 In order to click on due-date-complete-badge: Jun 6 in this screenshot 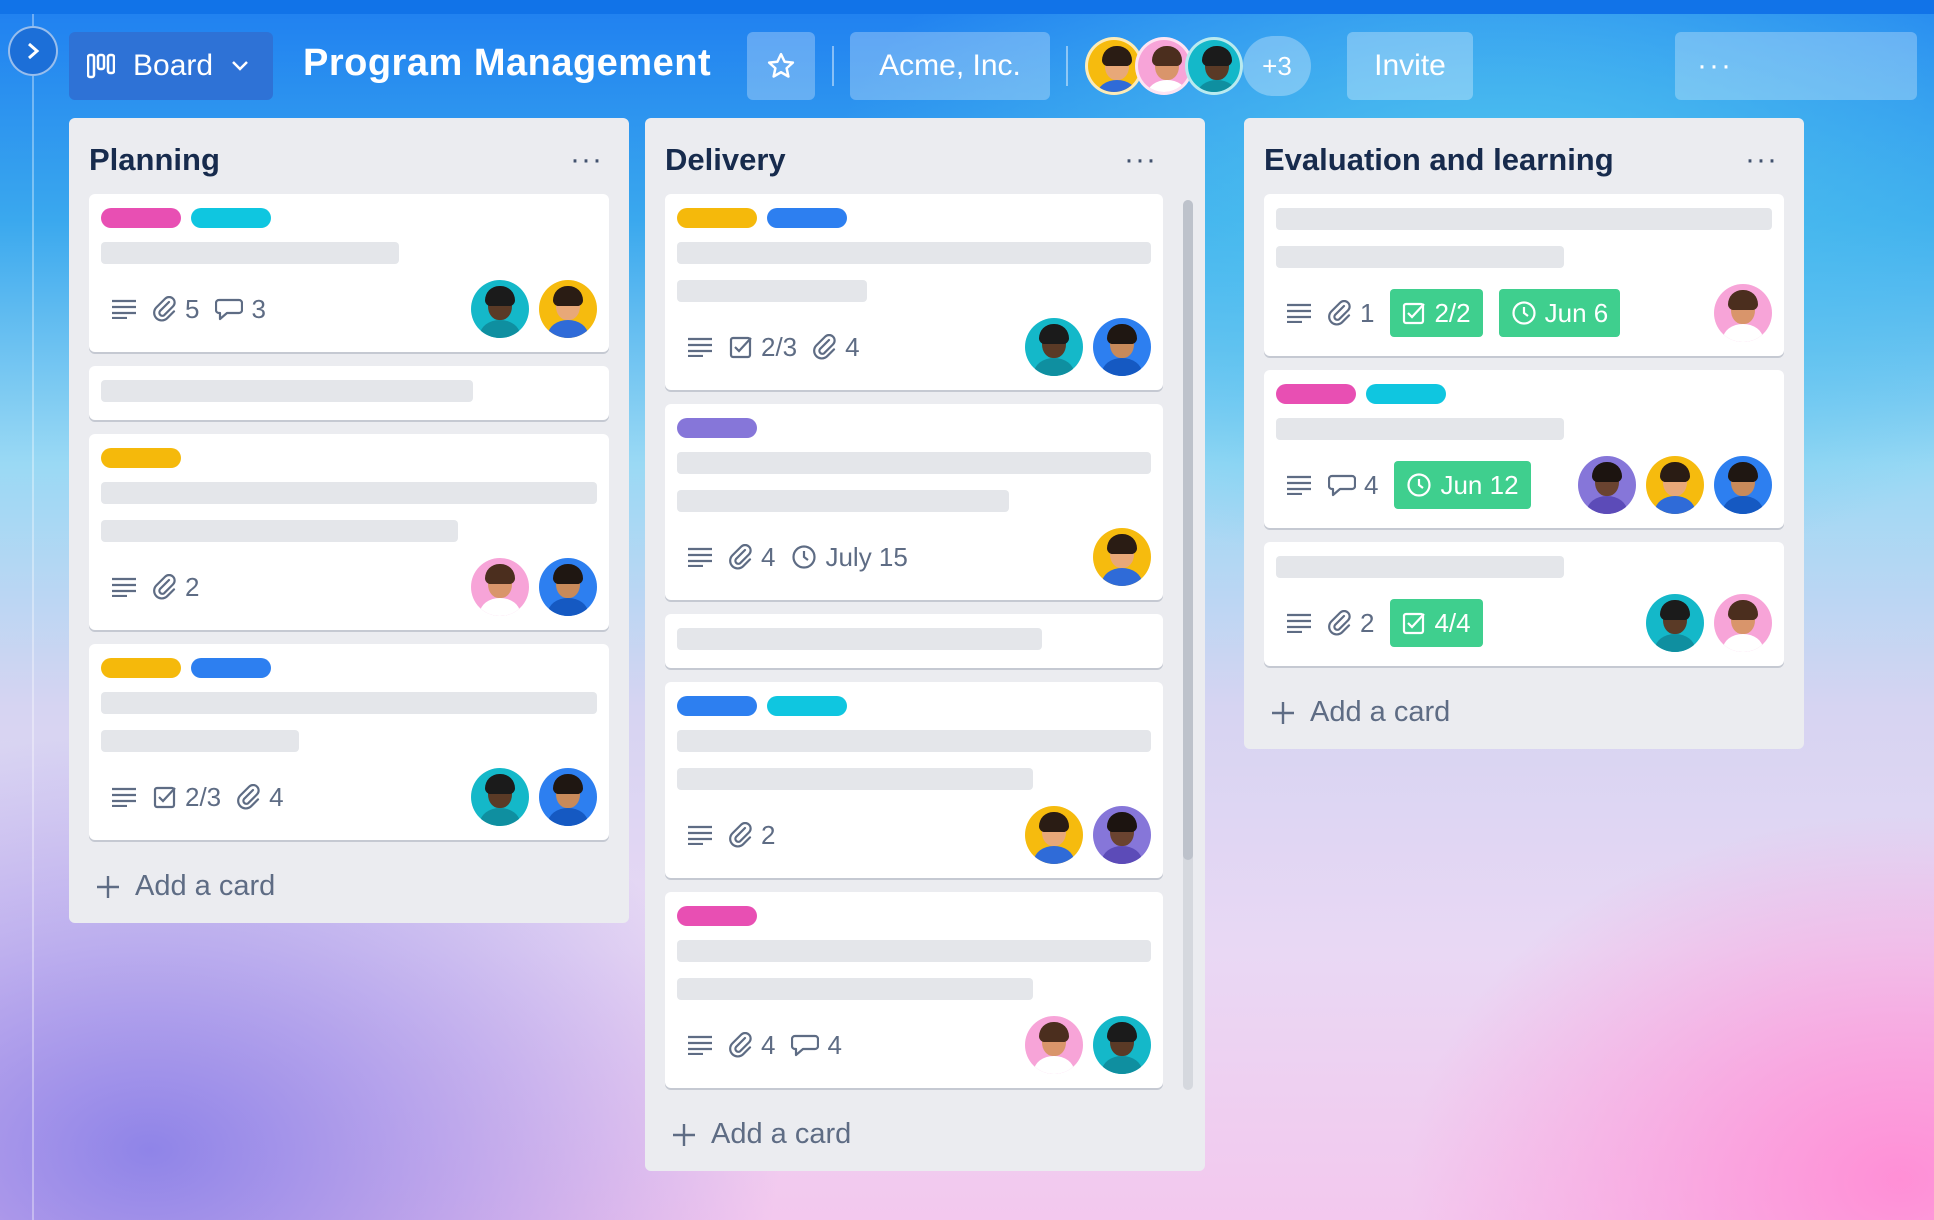, I will do `click(1559, 313)`.